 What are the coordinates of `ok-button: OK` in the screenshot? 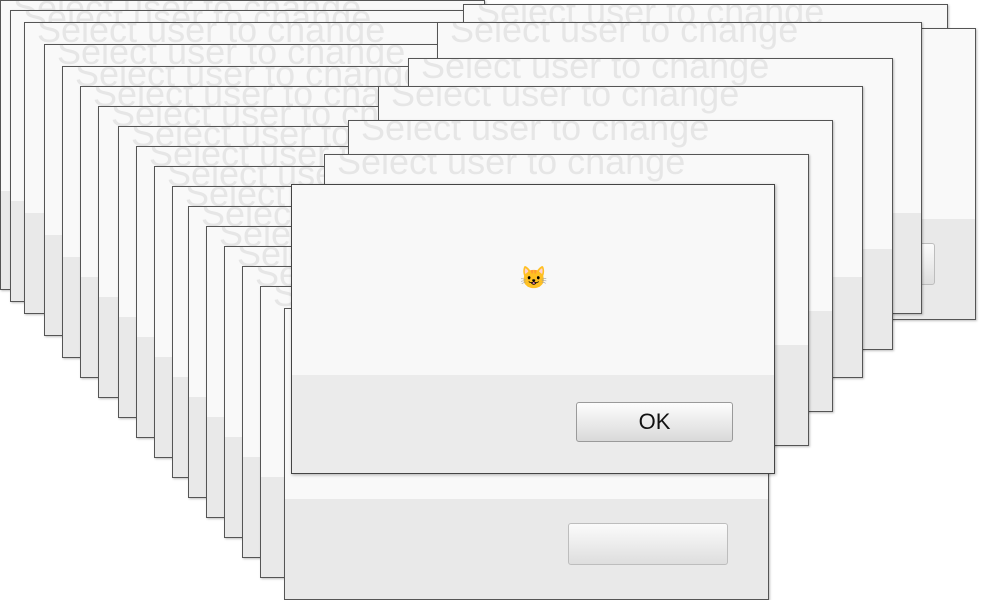 It's located at (654, 422).